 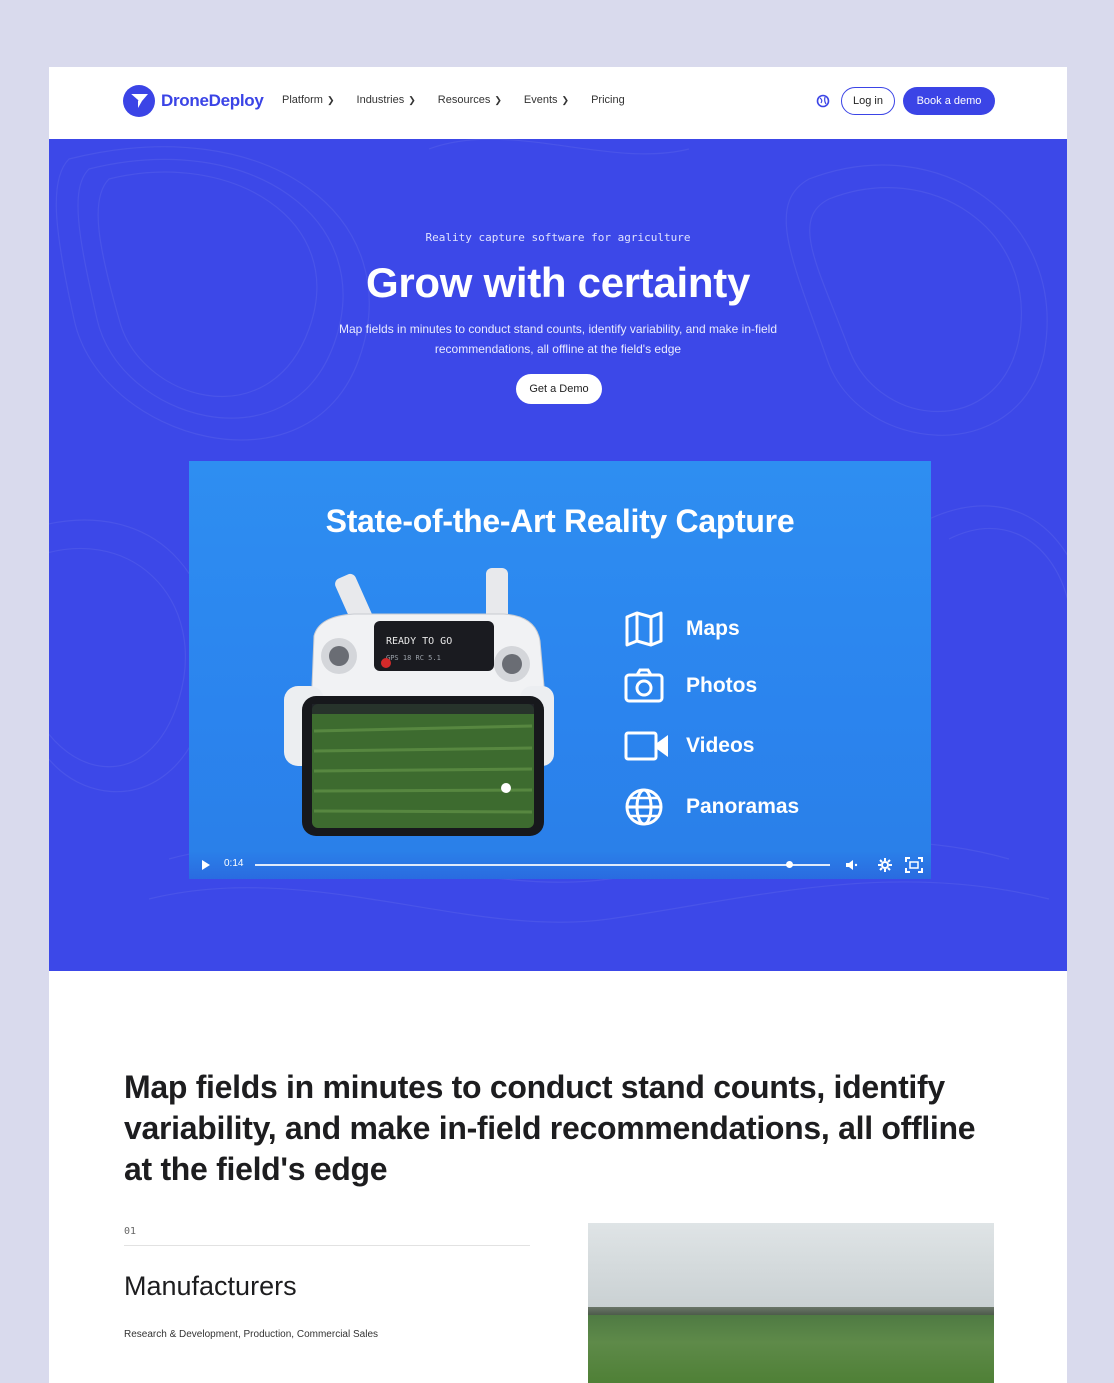 What do you see at coordinates (682, 629) in the screenshot?
I see `feature-maps: Maps` at bounding box center [682, 629].